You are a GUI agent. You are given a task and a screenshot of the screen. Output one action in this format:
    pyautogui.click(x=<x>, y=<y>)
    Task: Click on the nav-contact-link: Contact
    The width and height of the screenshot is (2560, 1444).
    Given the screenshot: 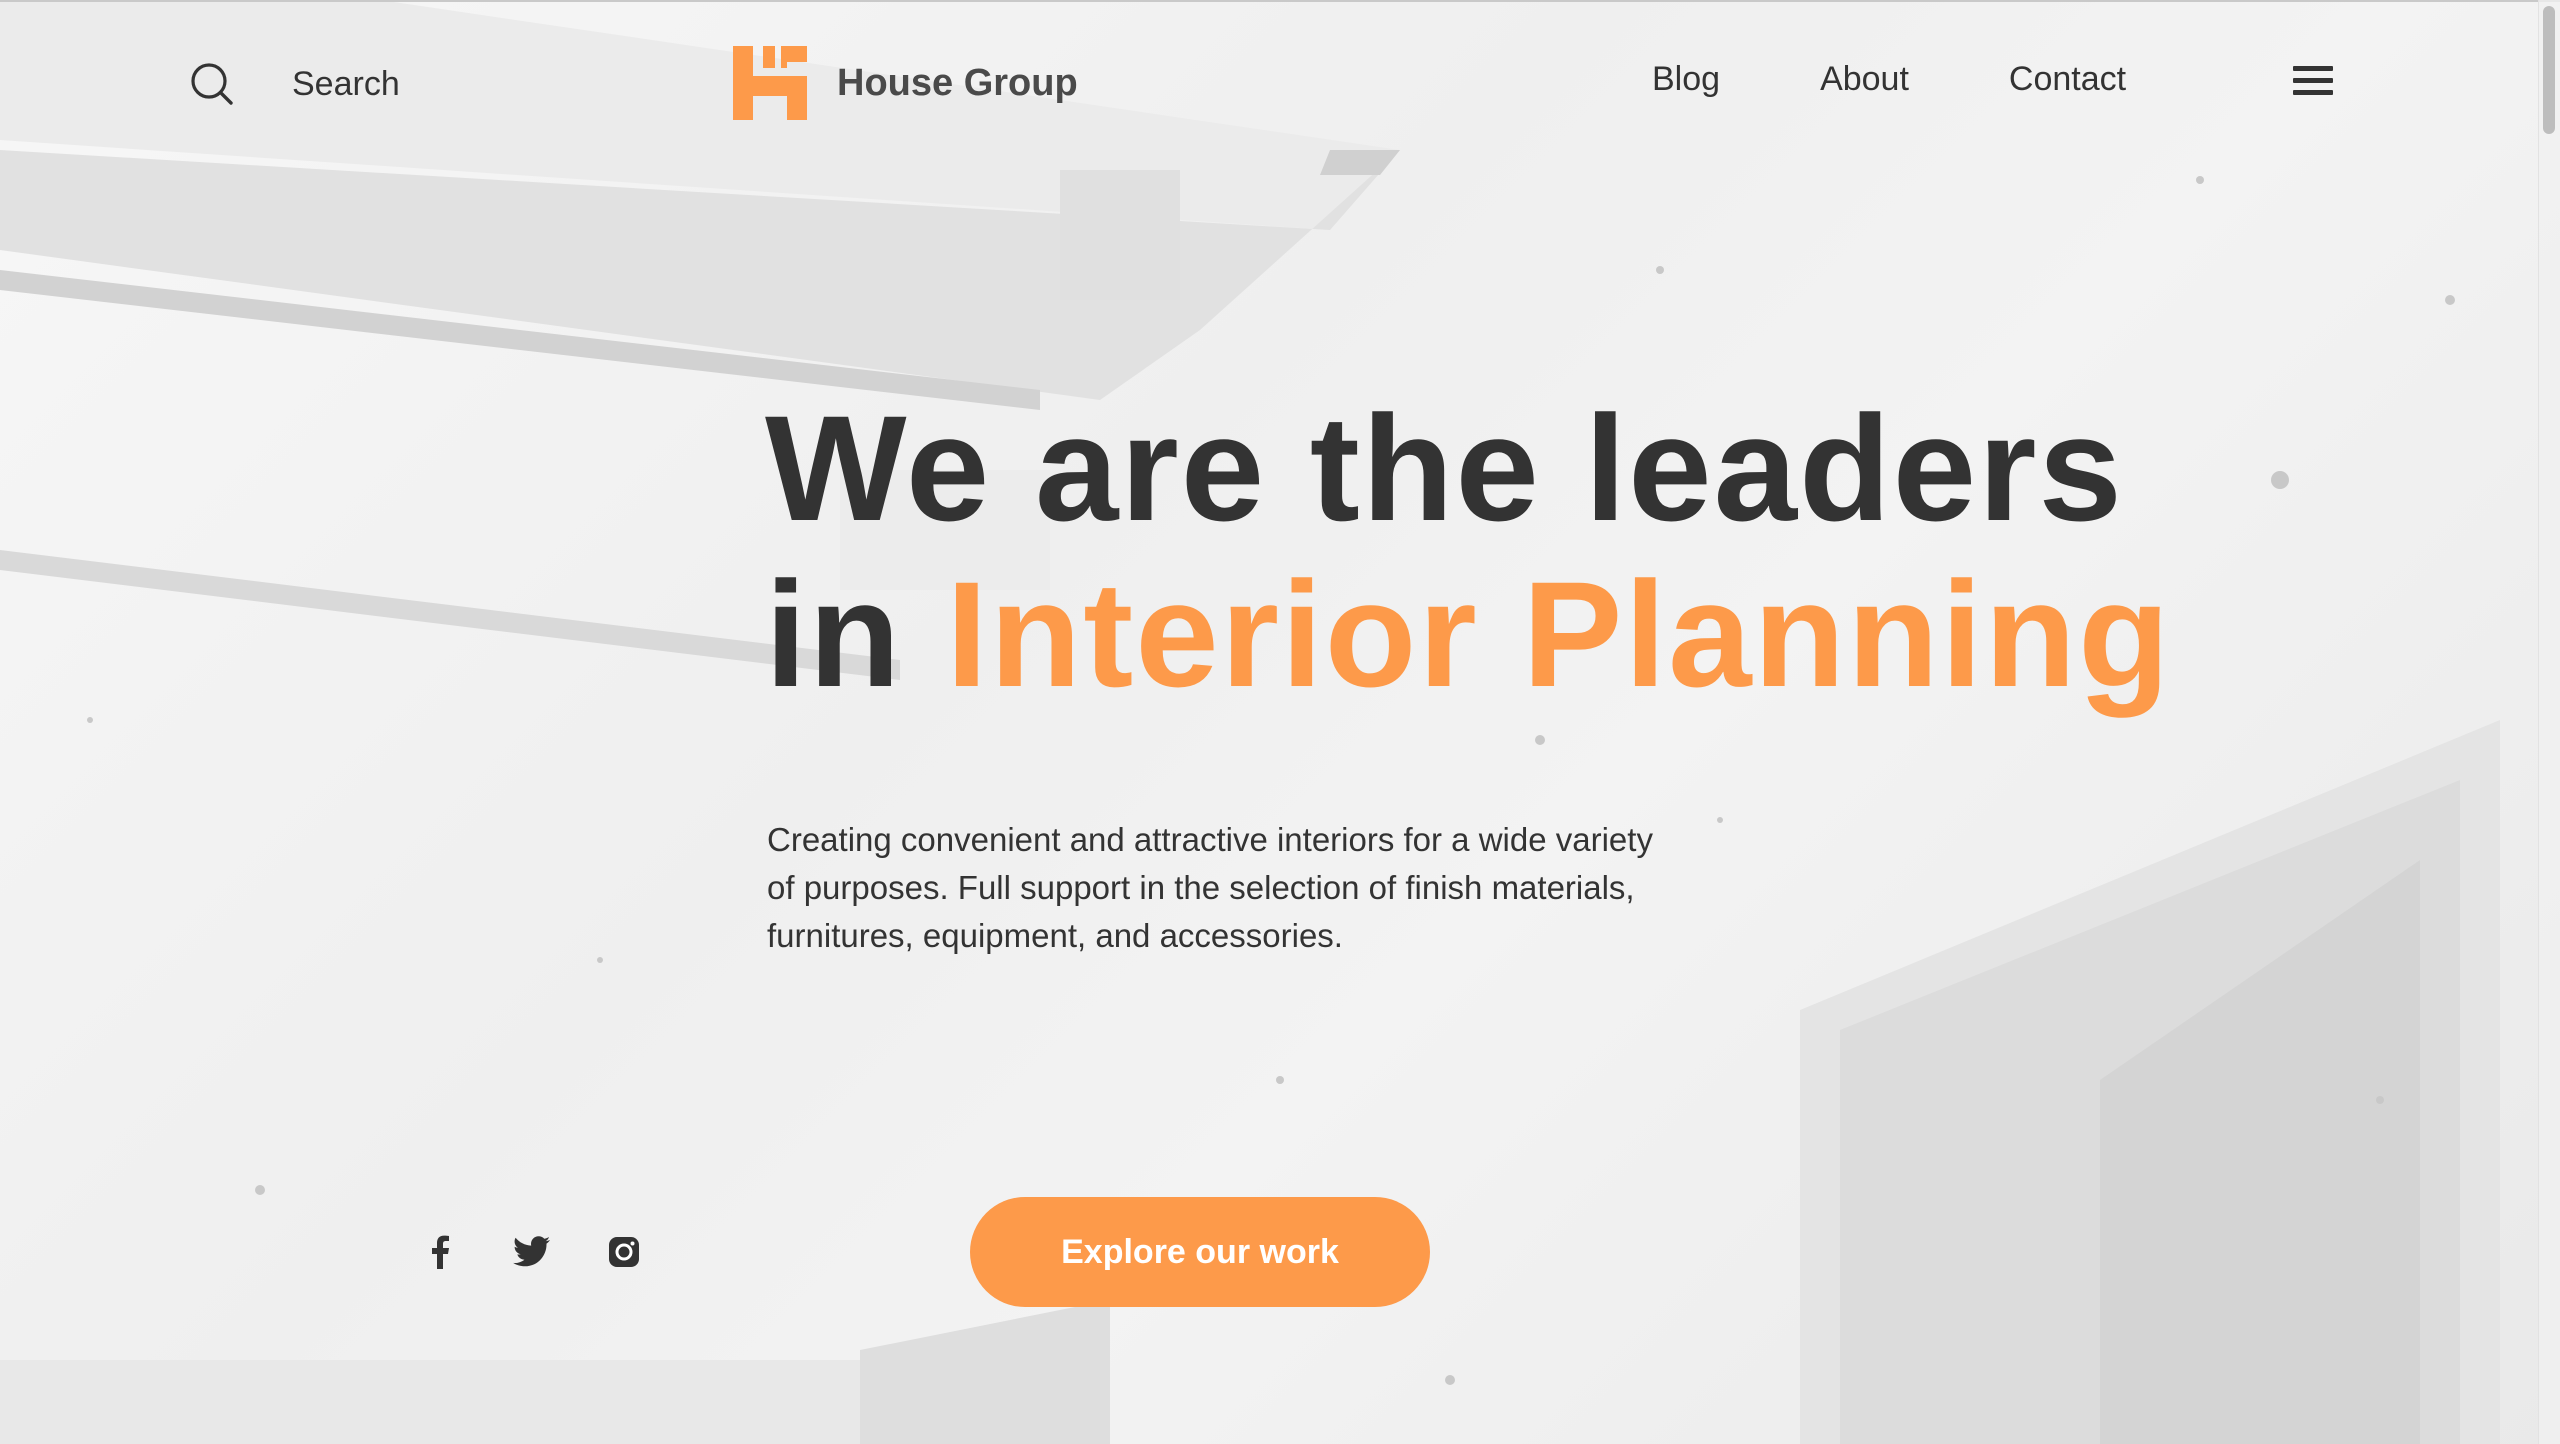 What is the action you would take?
    pyautogui.click(x=2067, y=79)
    